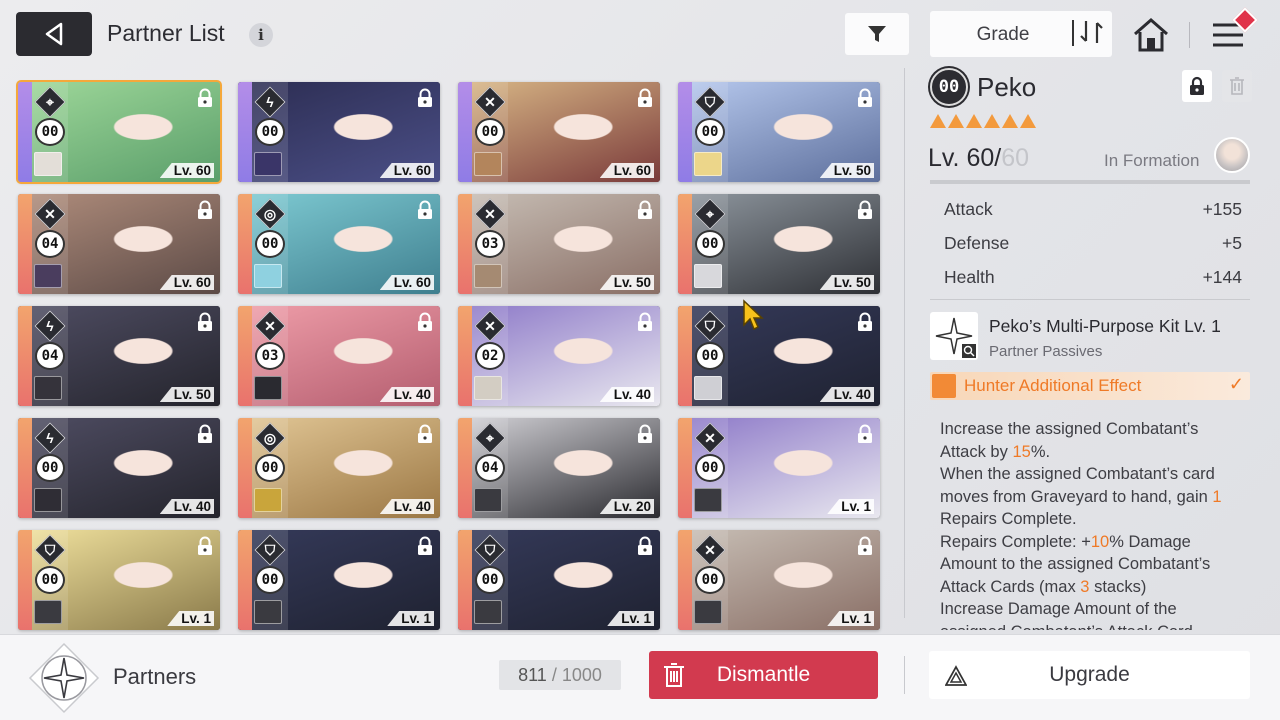 Image resolution: width=1280 pixels, height=720 pixels. What do you see at coordinates (54, 34) in the screenshot?
I see `back-button` at bounding box center [54, 34].